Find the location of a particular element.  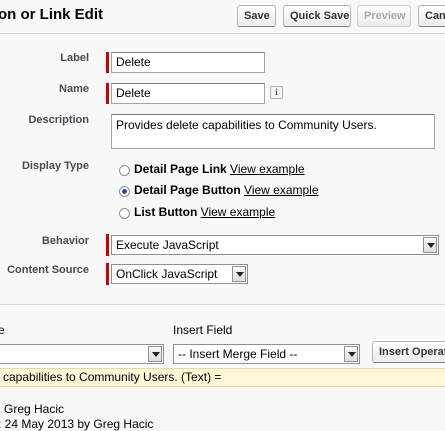

preview-button: Preview is located at coordinates (384, 16).